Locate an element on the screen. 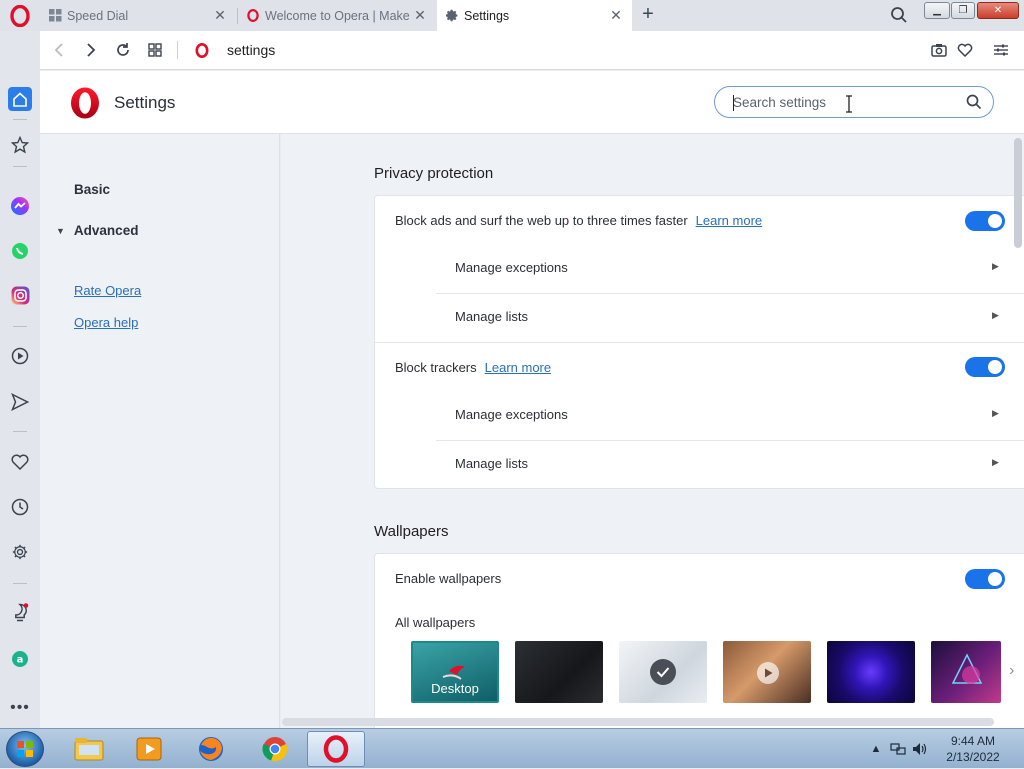 This screenshot has height=769, width=1024. site-opera-icon is located at coordinates (202, 50).